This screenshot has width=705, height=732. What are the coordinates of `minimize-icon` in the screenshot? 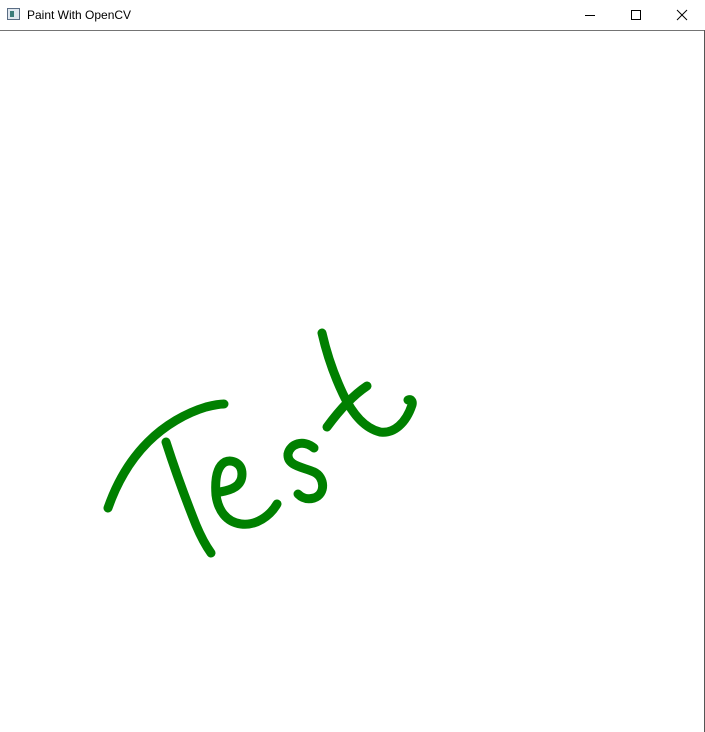 It's located at (590, 15).